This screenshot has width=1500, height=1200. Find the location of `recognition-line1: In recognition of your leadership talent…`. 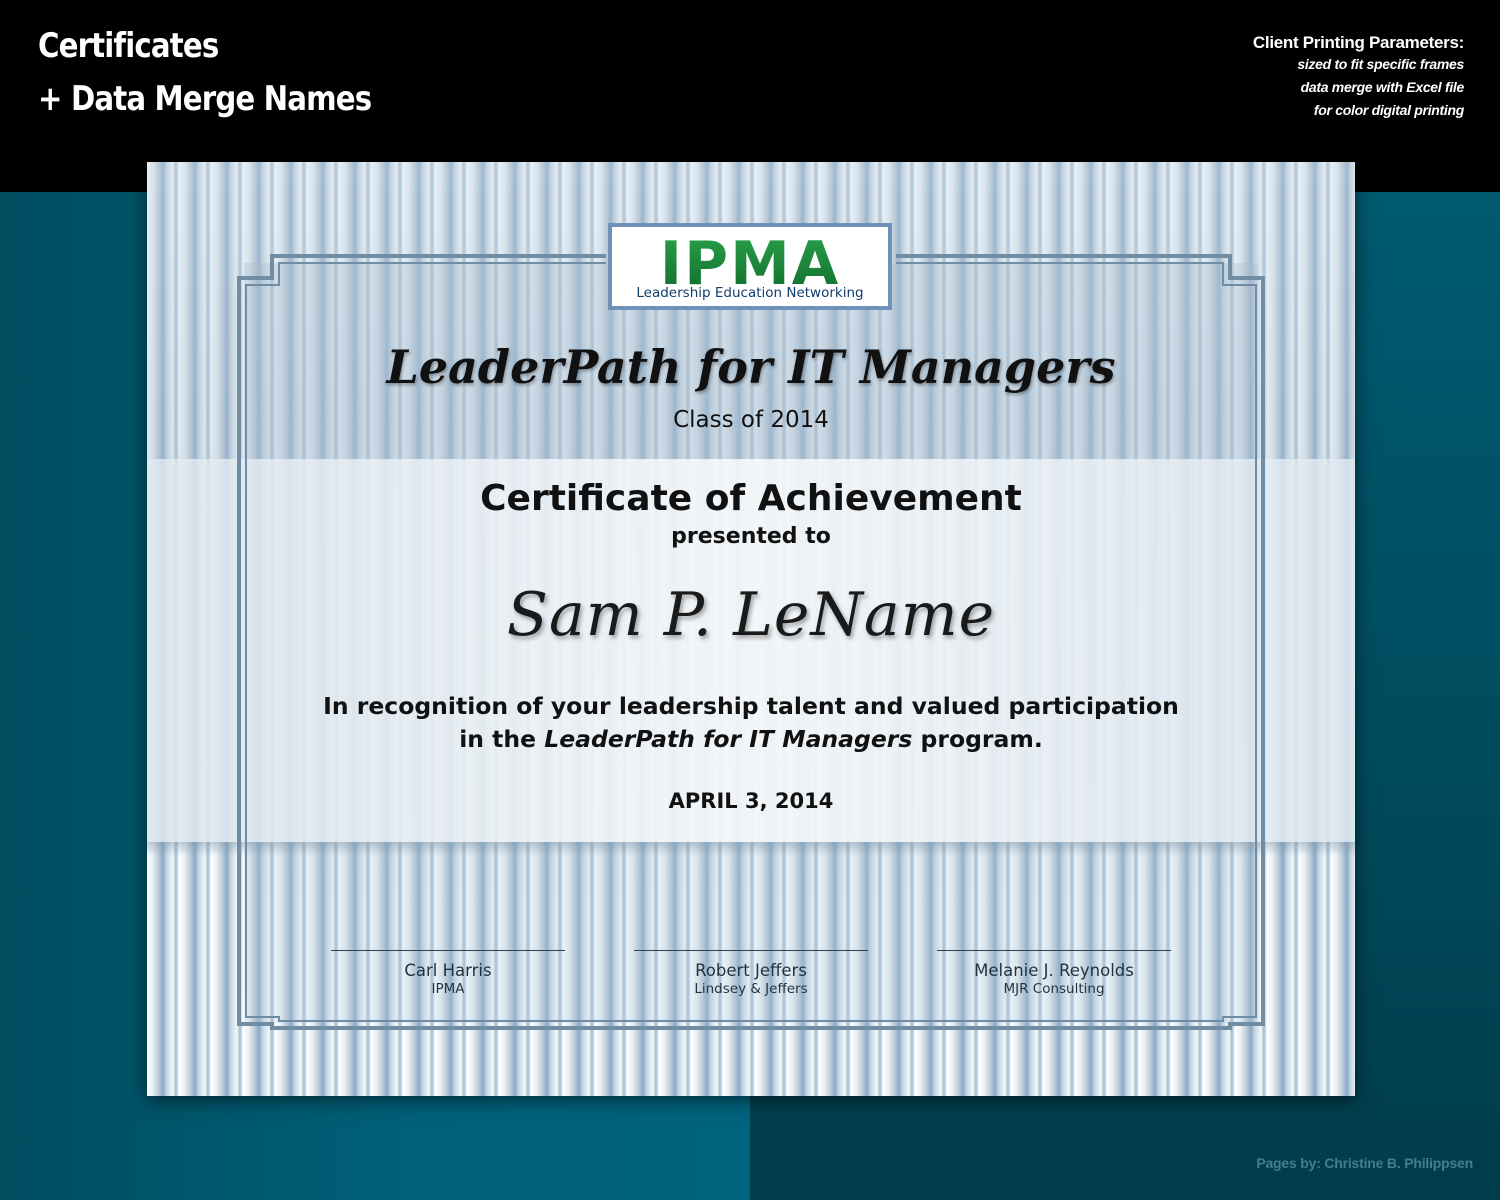

recognition-line1: In recognition of your leadership talent… is located at coordinates (751, 706).